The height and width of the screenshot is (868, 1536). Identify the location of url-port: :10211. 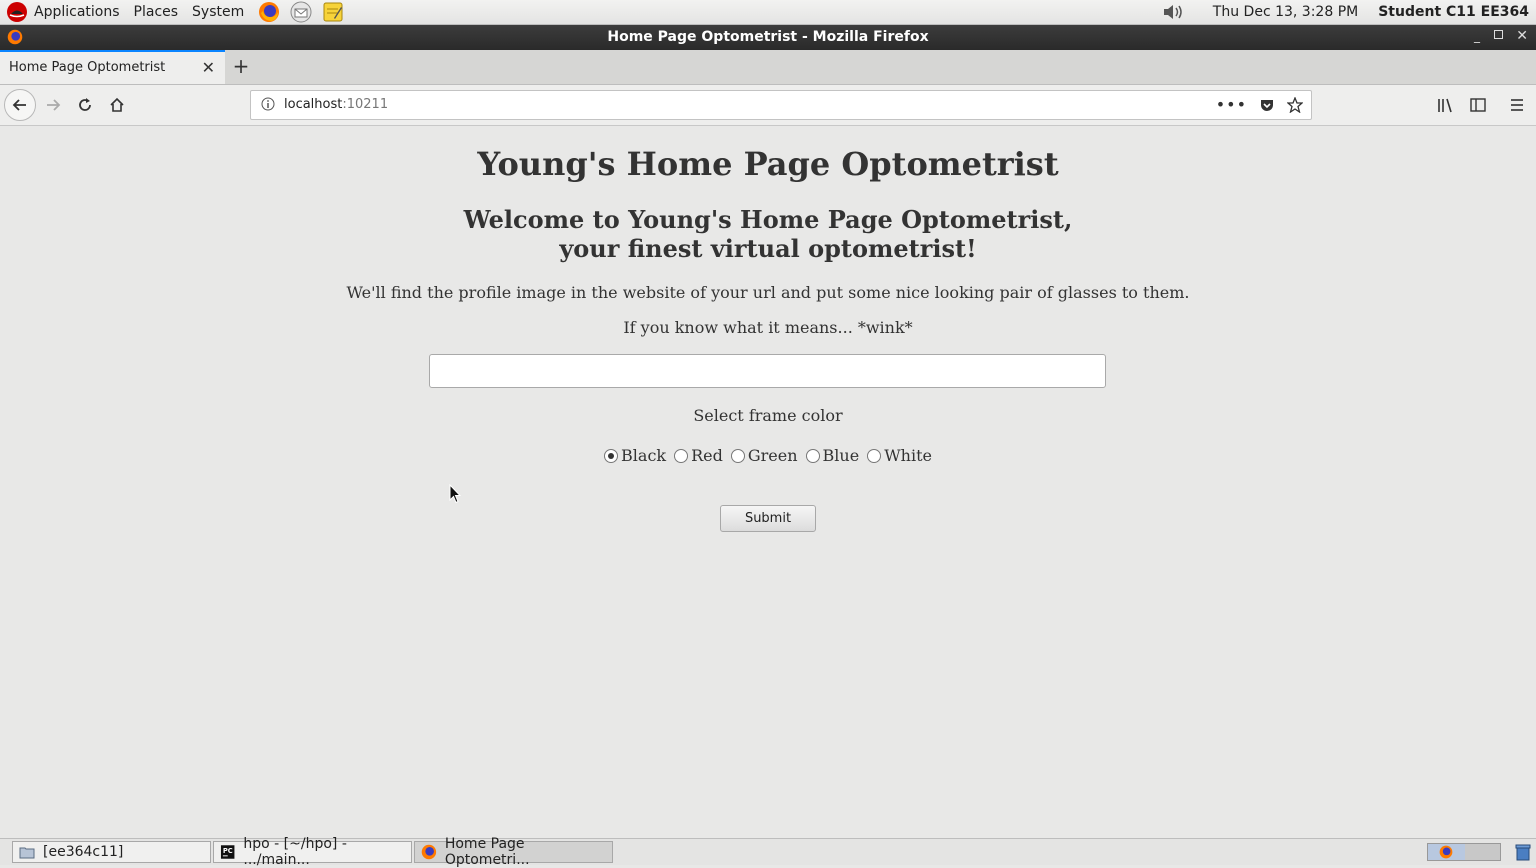
(365, 104).